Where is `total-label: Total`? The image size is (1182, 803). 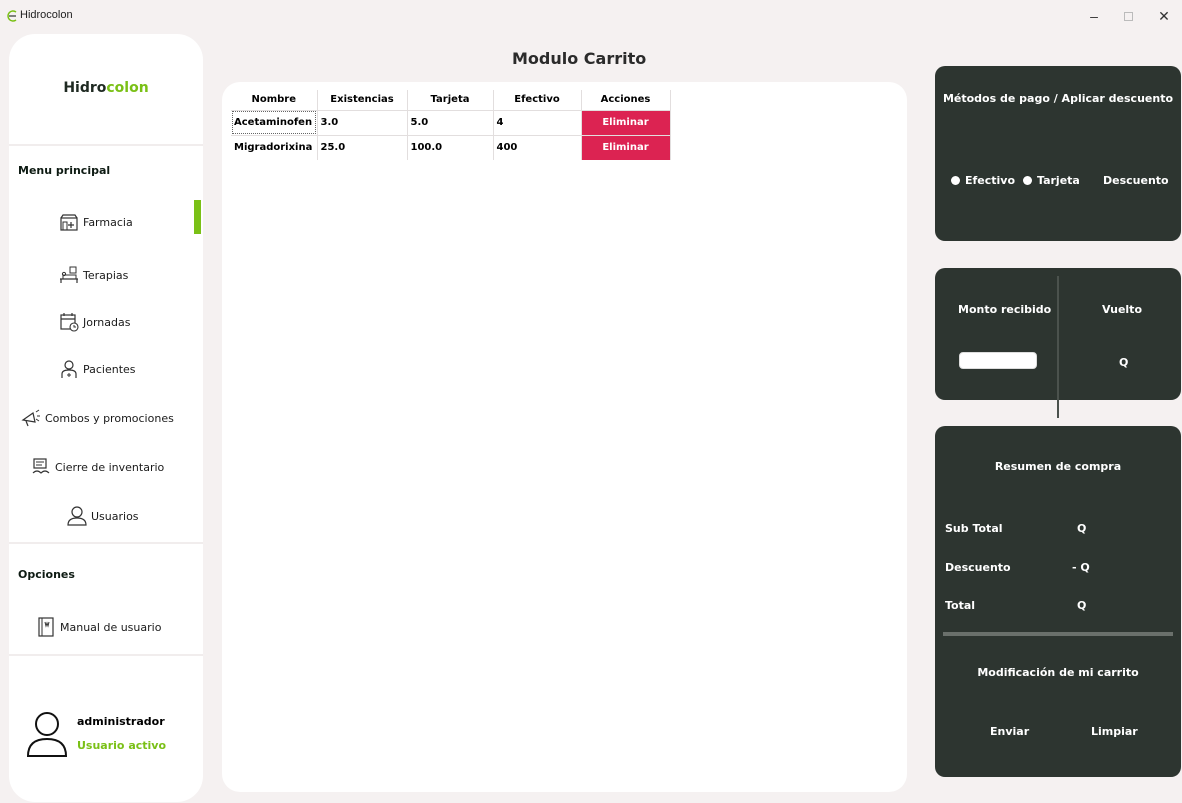 total-label: Total is located at coordinates (960, 605).